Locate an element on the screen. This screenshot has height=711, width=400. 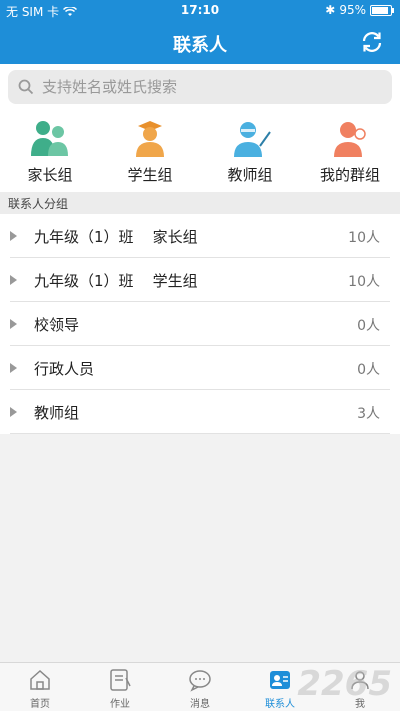
nav-bar: 联系人 is located at coordinates (200, 42).